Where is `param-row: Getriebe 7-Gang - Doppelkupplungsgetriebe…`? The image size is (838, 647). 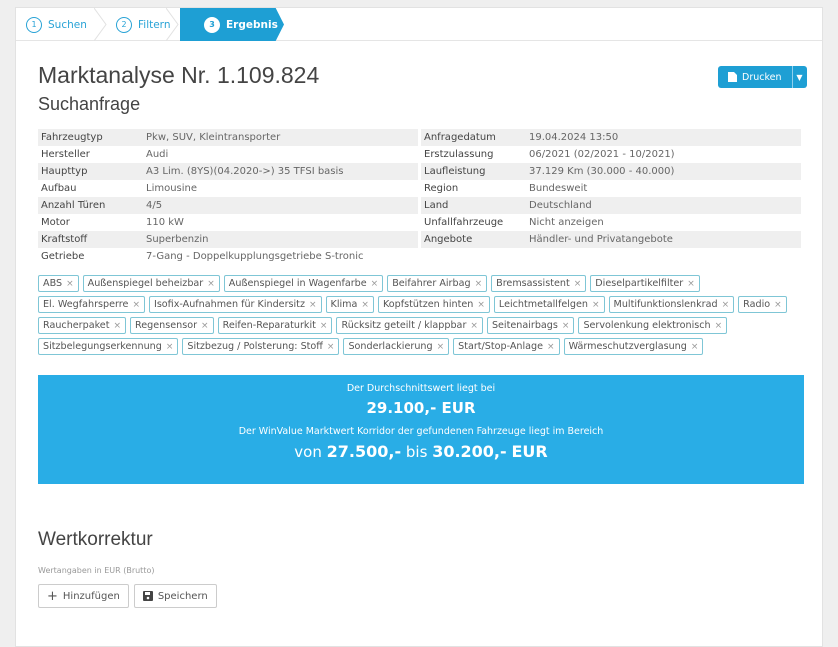
param-row: Getriebe 7-Gang - Doppelkupplungsgetriebe… is located at coordinates (228, 256).